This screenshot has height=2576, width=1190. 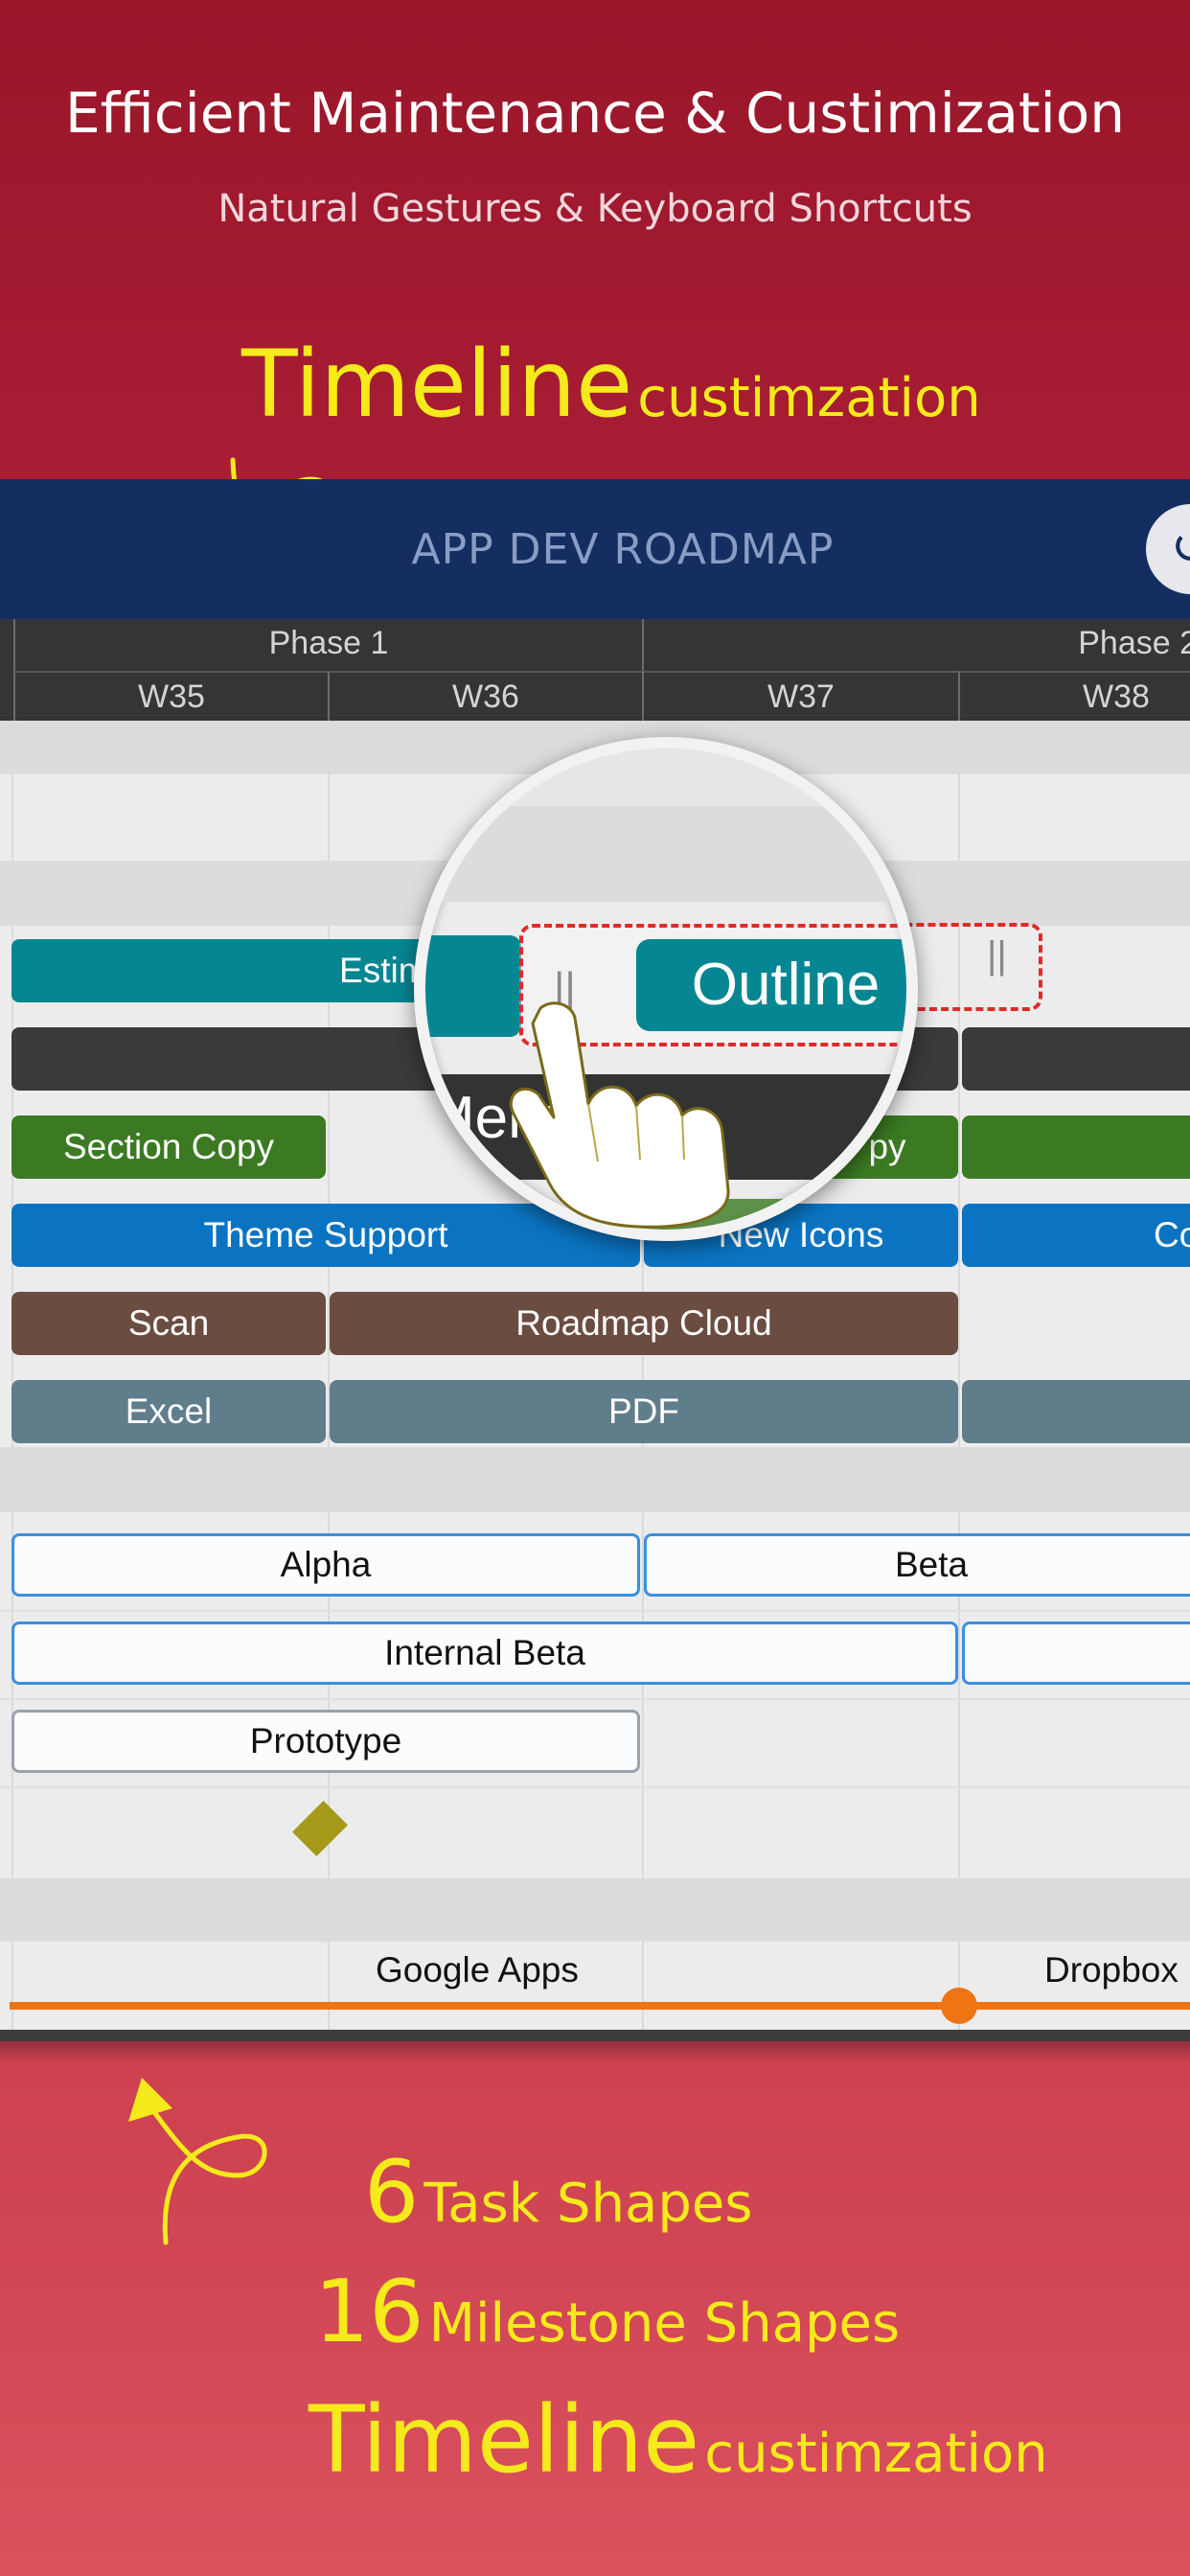 I want to click on resize-handle-icon: ||, so click(x=997, y=956).